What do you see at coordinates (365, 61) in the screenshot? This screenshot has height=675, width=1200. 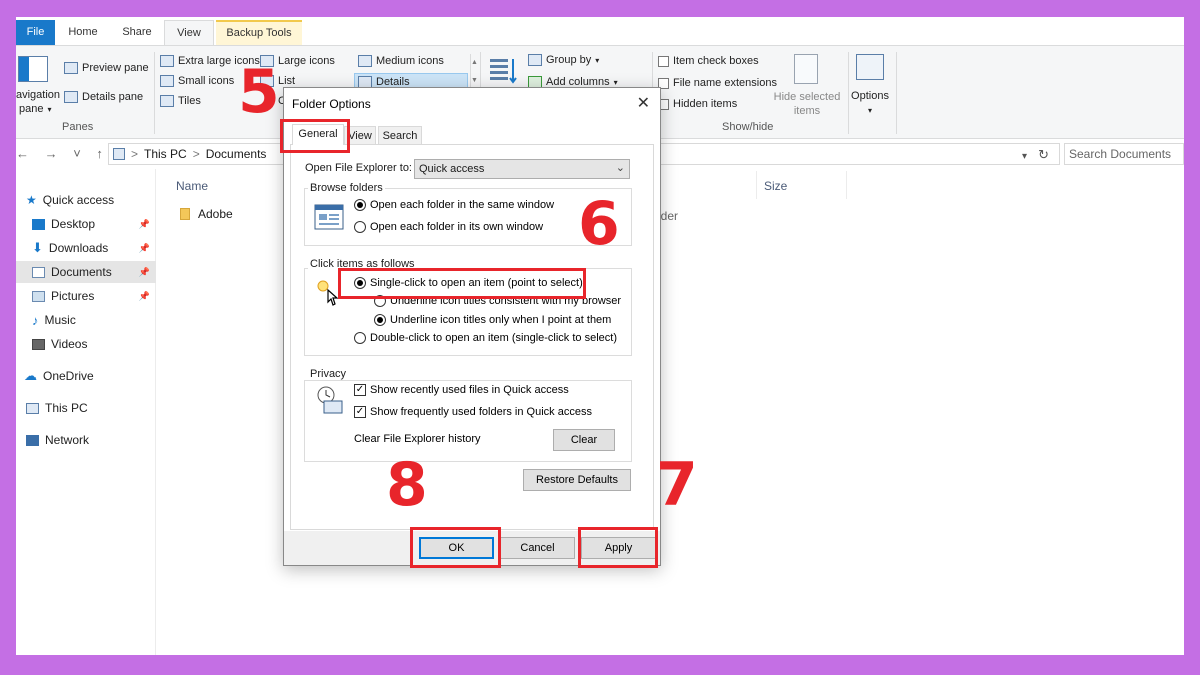 I see `medium-icons-icon` at bounding box center [365, 61].